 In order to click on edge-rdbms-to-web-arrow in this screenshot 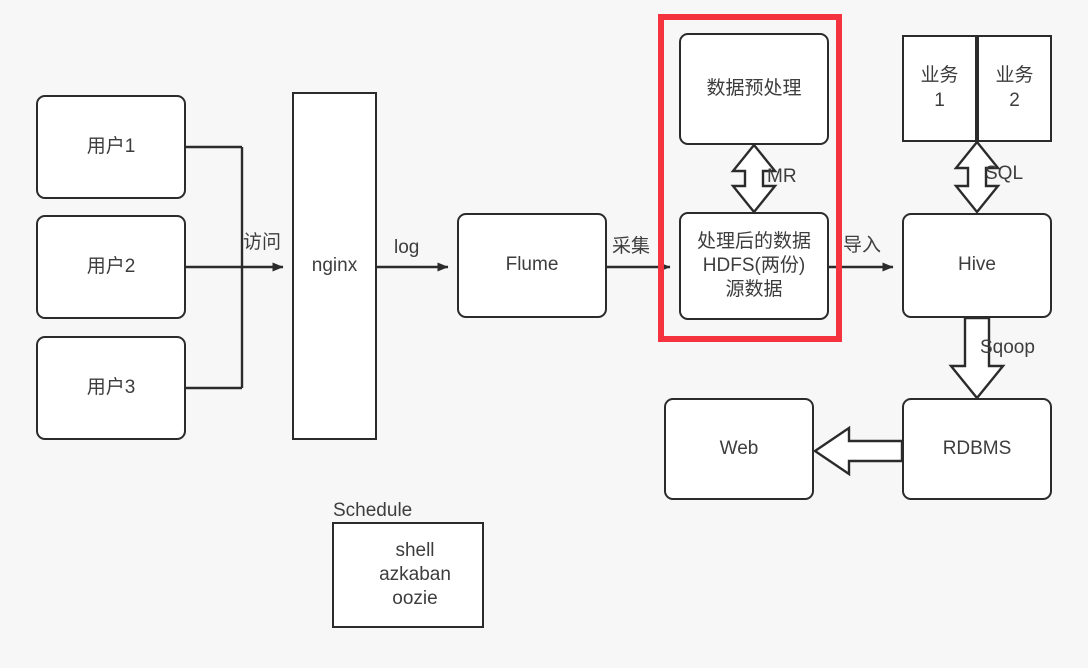, I will do `click(858, 451)`.